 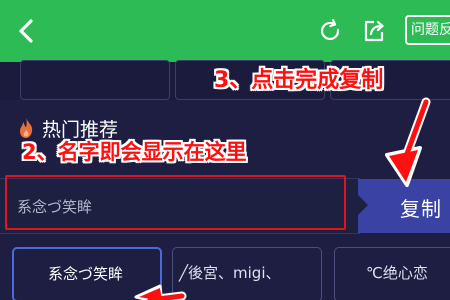 I want to click on copy-button-notch, so click(x=363, y=205).